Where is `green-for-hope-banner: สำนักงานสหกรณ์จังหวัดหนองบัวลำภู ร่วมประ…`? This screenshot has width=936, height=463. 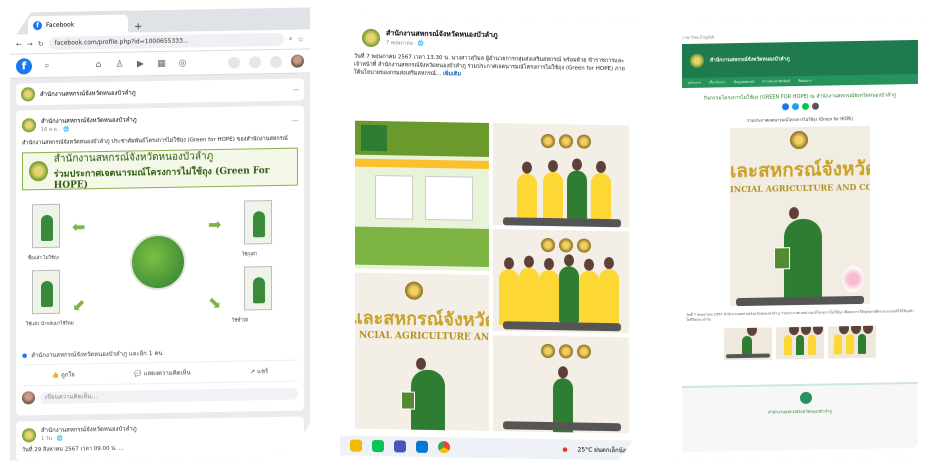 green-for-hope-banner: สำนักงานสหกรณ์จังหวัดหนองบัวลำภู ร่วมประ… is located at coordinates (160, 169).